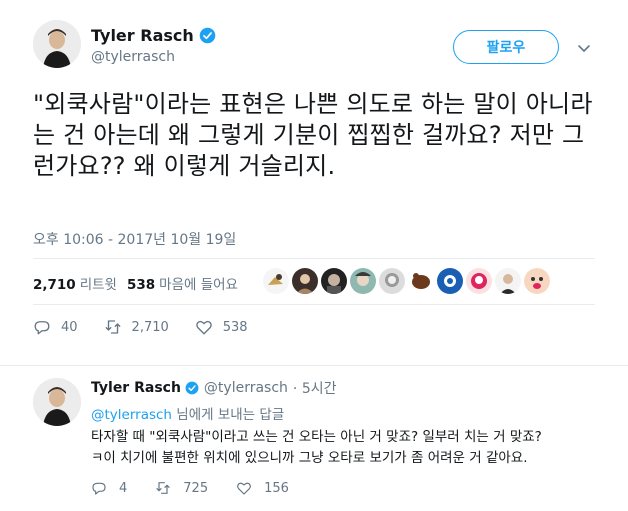  What do you see at coordinates (54, 285) in the screenshot?
I see `retweet-stat-count: 2,710` at bounding box center [54, 285].